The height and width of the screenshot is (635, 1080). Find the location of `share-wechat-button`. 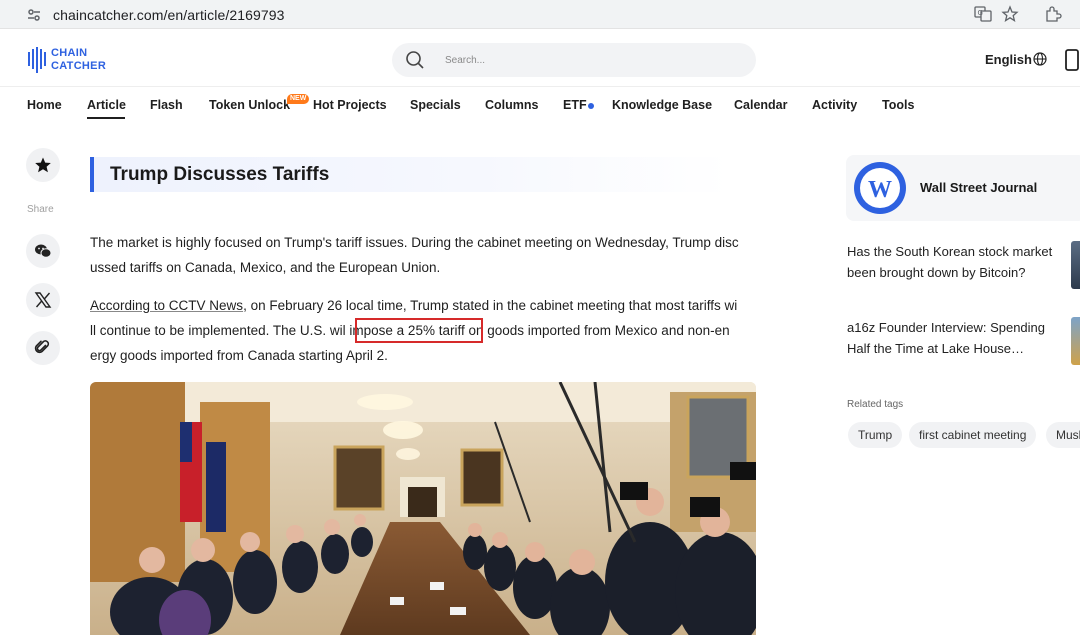

share-wechat-button is located at coordinates (43, 251).